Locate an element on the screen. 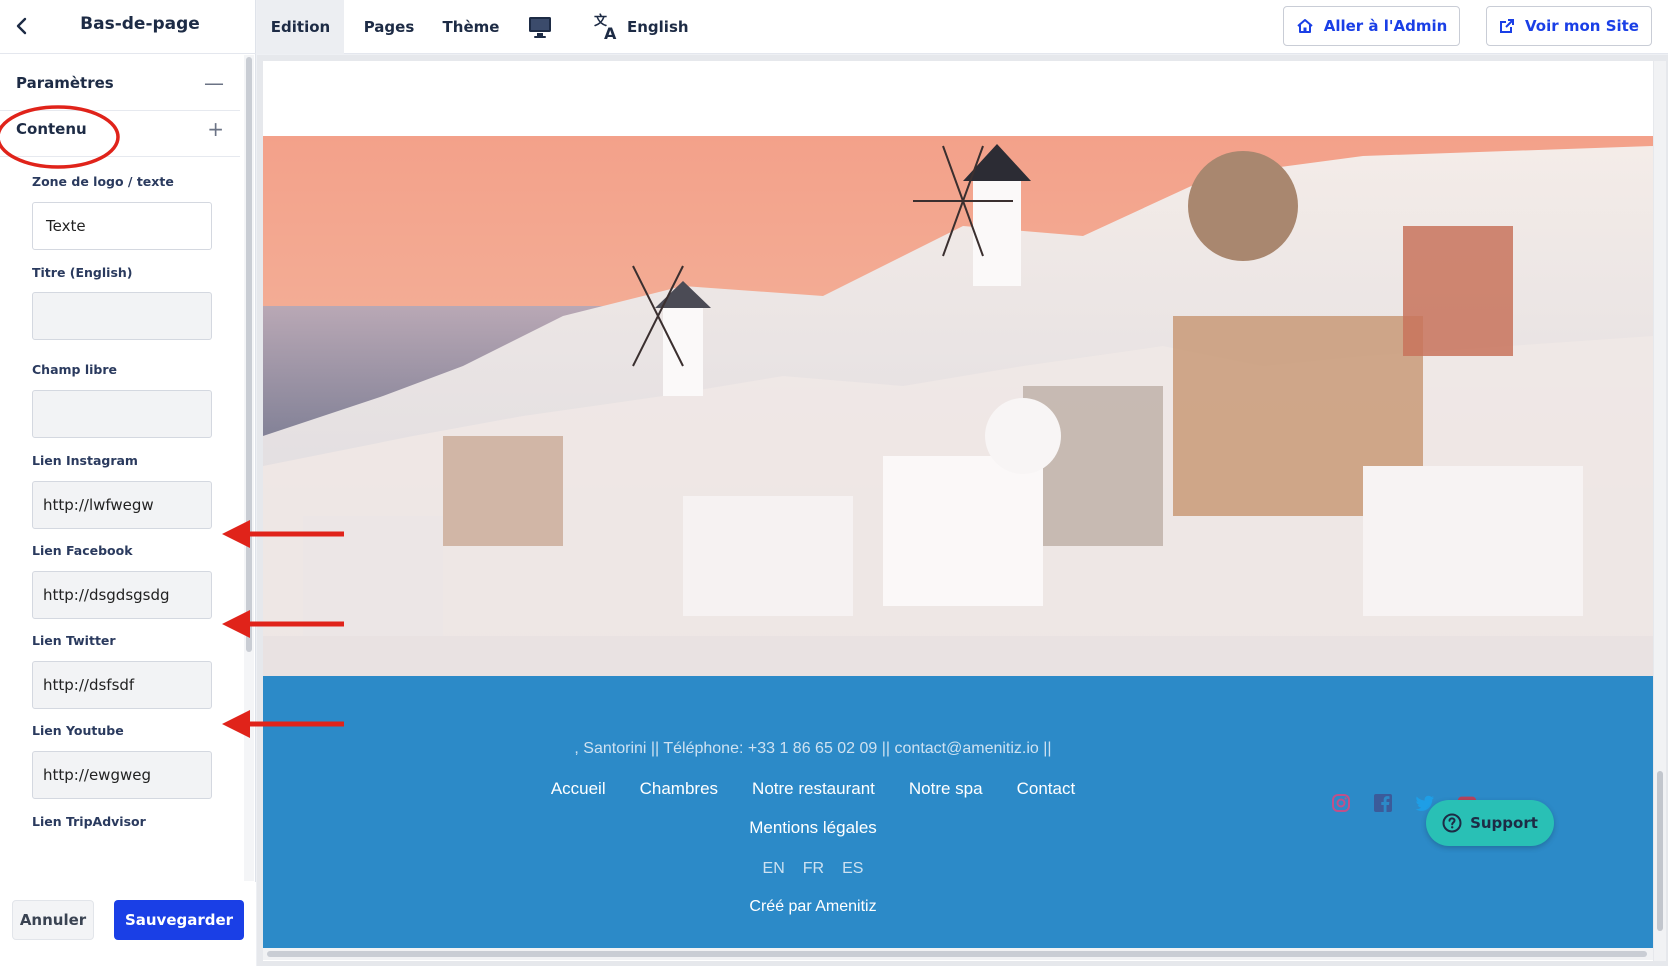 The image size is (1668, 966). preview-scrollbar-thumb is located at coordinates (1660, 851).